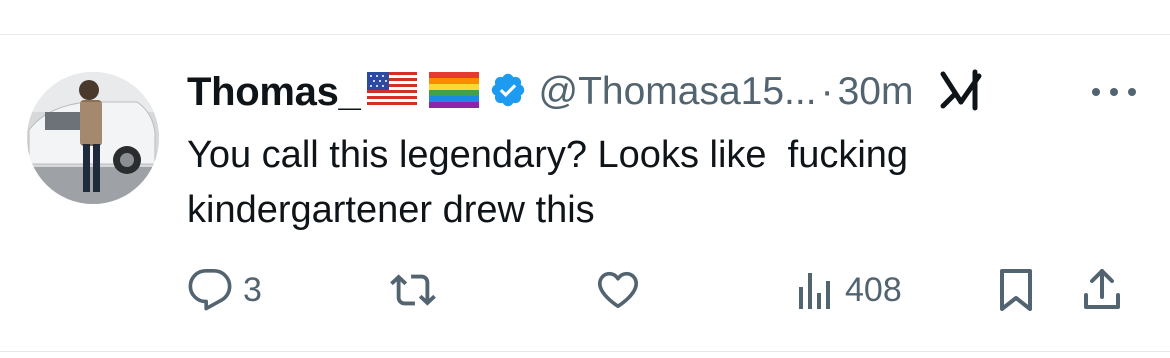 The width and height of the screenshot is (1170, 358). I want to click on share-icon, so click(1102, 290).